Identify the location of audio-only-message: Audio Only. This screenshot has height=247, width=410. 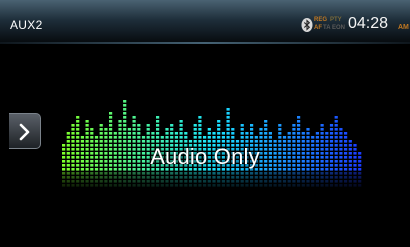
(205, 156).